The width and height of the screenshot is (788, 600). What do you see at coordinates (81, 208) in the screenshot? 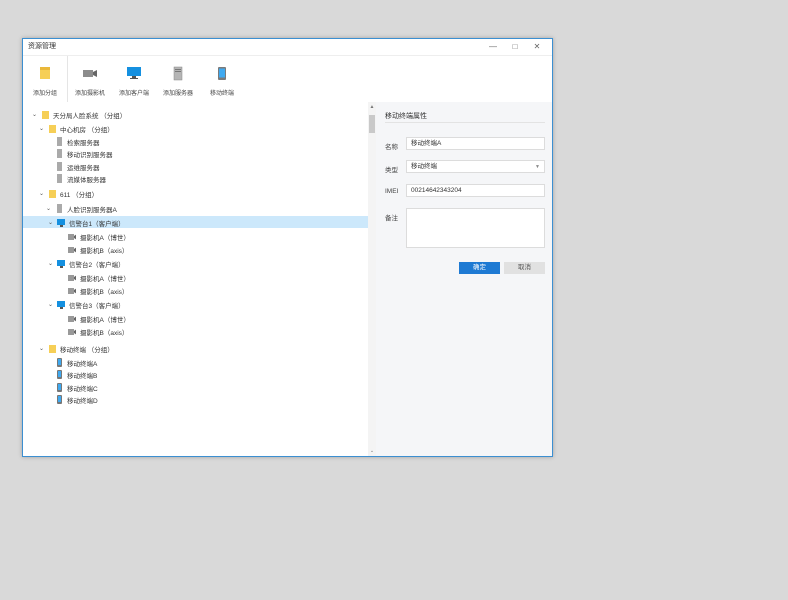
I see `tree-node-face-server-a: ⌄ 人脸识别服务器A` at bounding box center [81, 208].